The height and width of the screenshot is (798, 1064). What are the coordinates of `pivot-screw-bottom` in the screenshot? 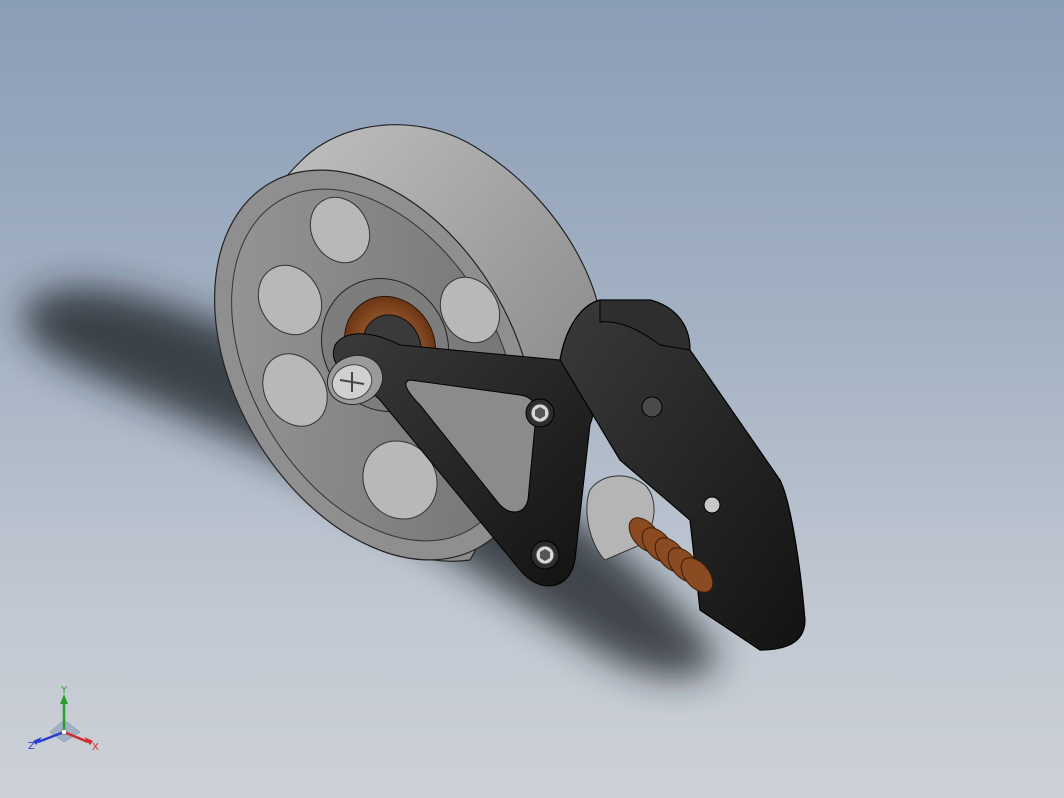 It's located at (545, 555).